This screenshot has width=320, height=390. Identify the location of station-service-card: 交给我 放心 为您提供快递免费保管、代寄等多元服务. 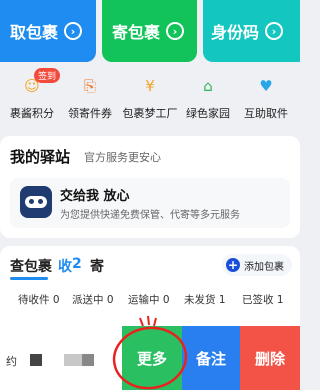
(150, 203).